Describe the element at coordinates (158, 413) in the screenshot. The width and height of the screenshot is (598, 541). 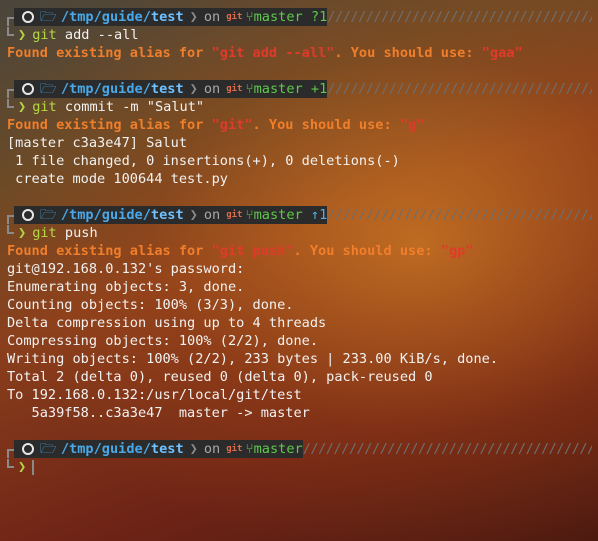
I see `output-line: 5a39f58..c3a3e47 master -> master` at that location.